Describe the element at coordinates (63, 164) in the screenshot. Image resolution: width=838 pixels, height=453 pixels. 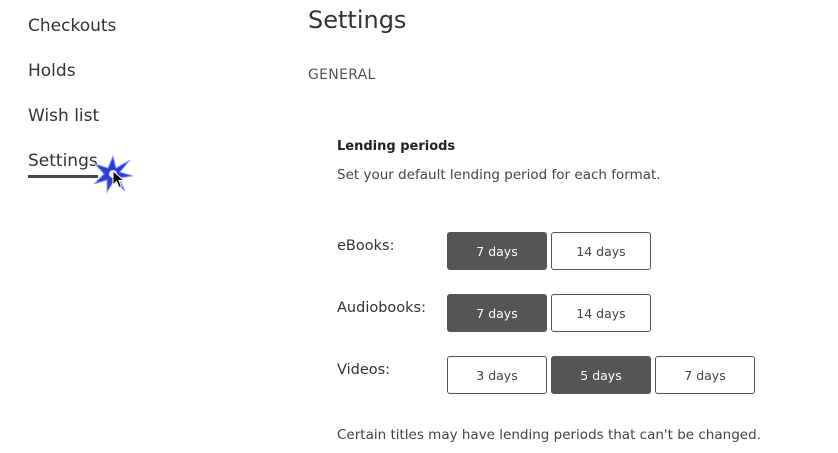
I see `sidebar-item-settings: Settings` at that location.